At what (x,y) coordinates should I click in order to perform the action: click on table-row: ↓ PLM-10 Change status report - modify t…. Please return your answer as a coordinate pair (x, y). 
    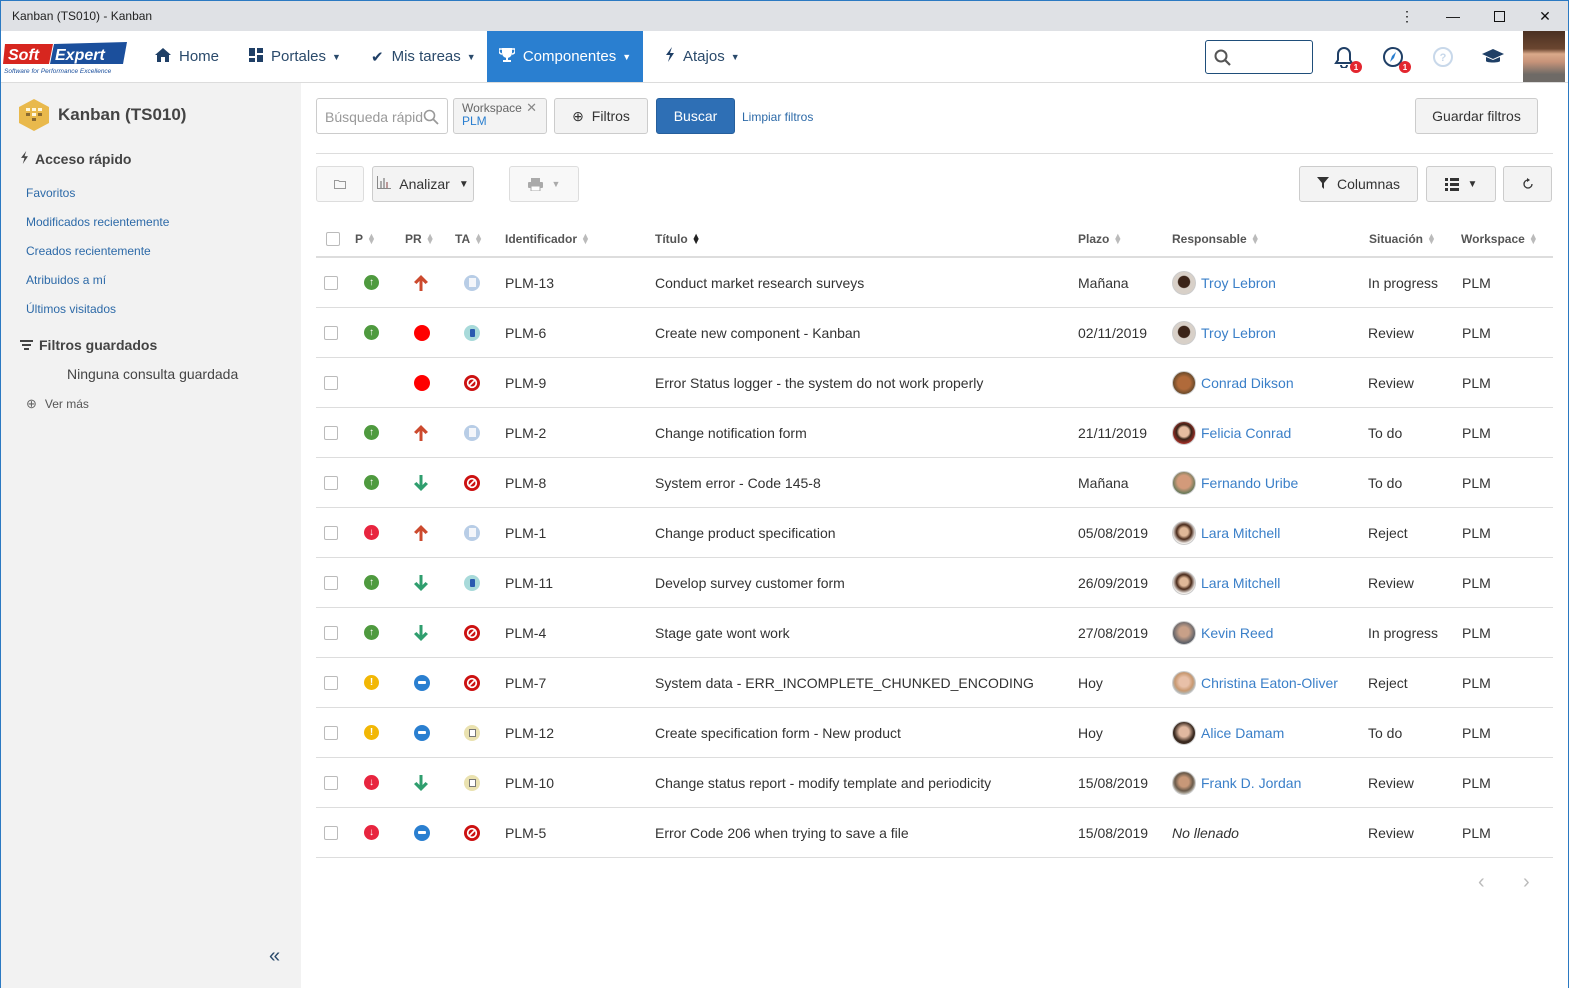
    Looking at the image, I should click on (934, 783).